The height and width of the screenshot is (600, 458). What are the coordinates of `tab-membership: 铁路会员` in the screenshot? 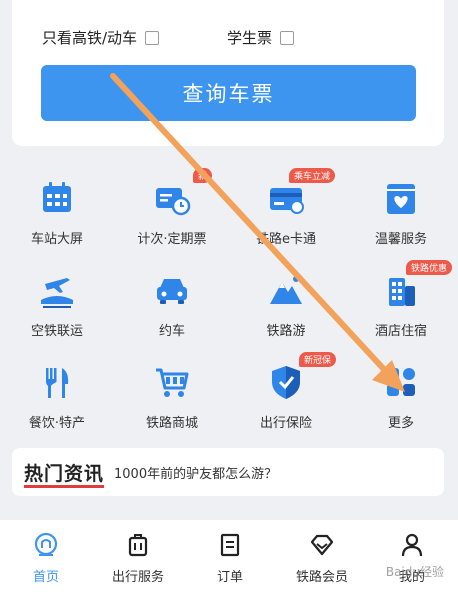 It's located at (322, 560).